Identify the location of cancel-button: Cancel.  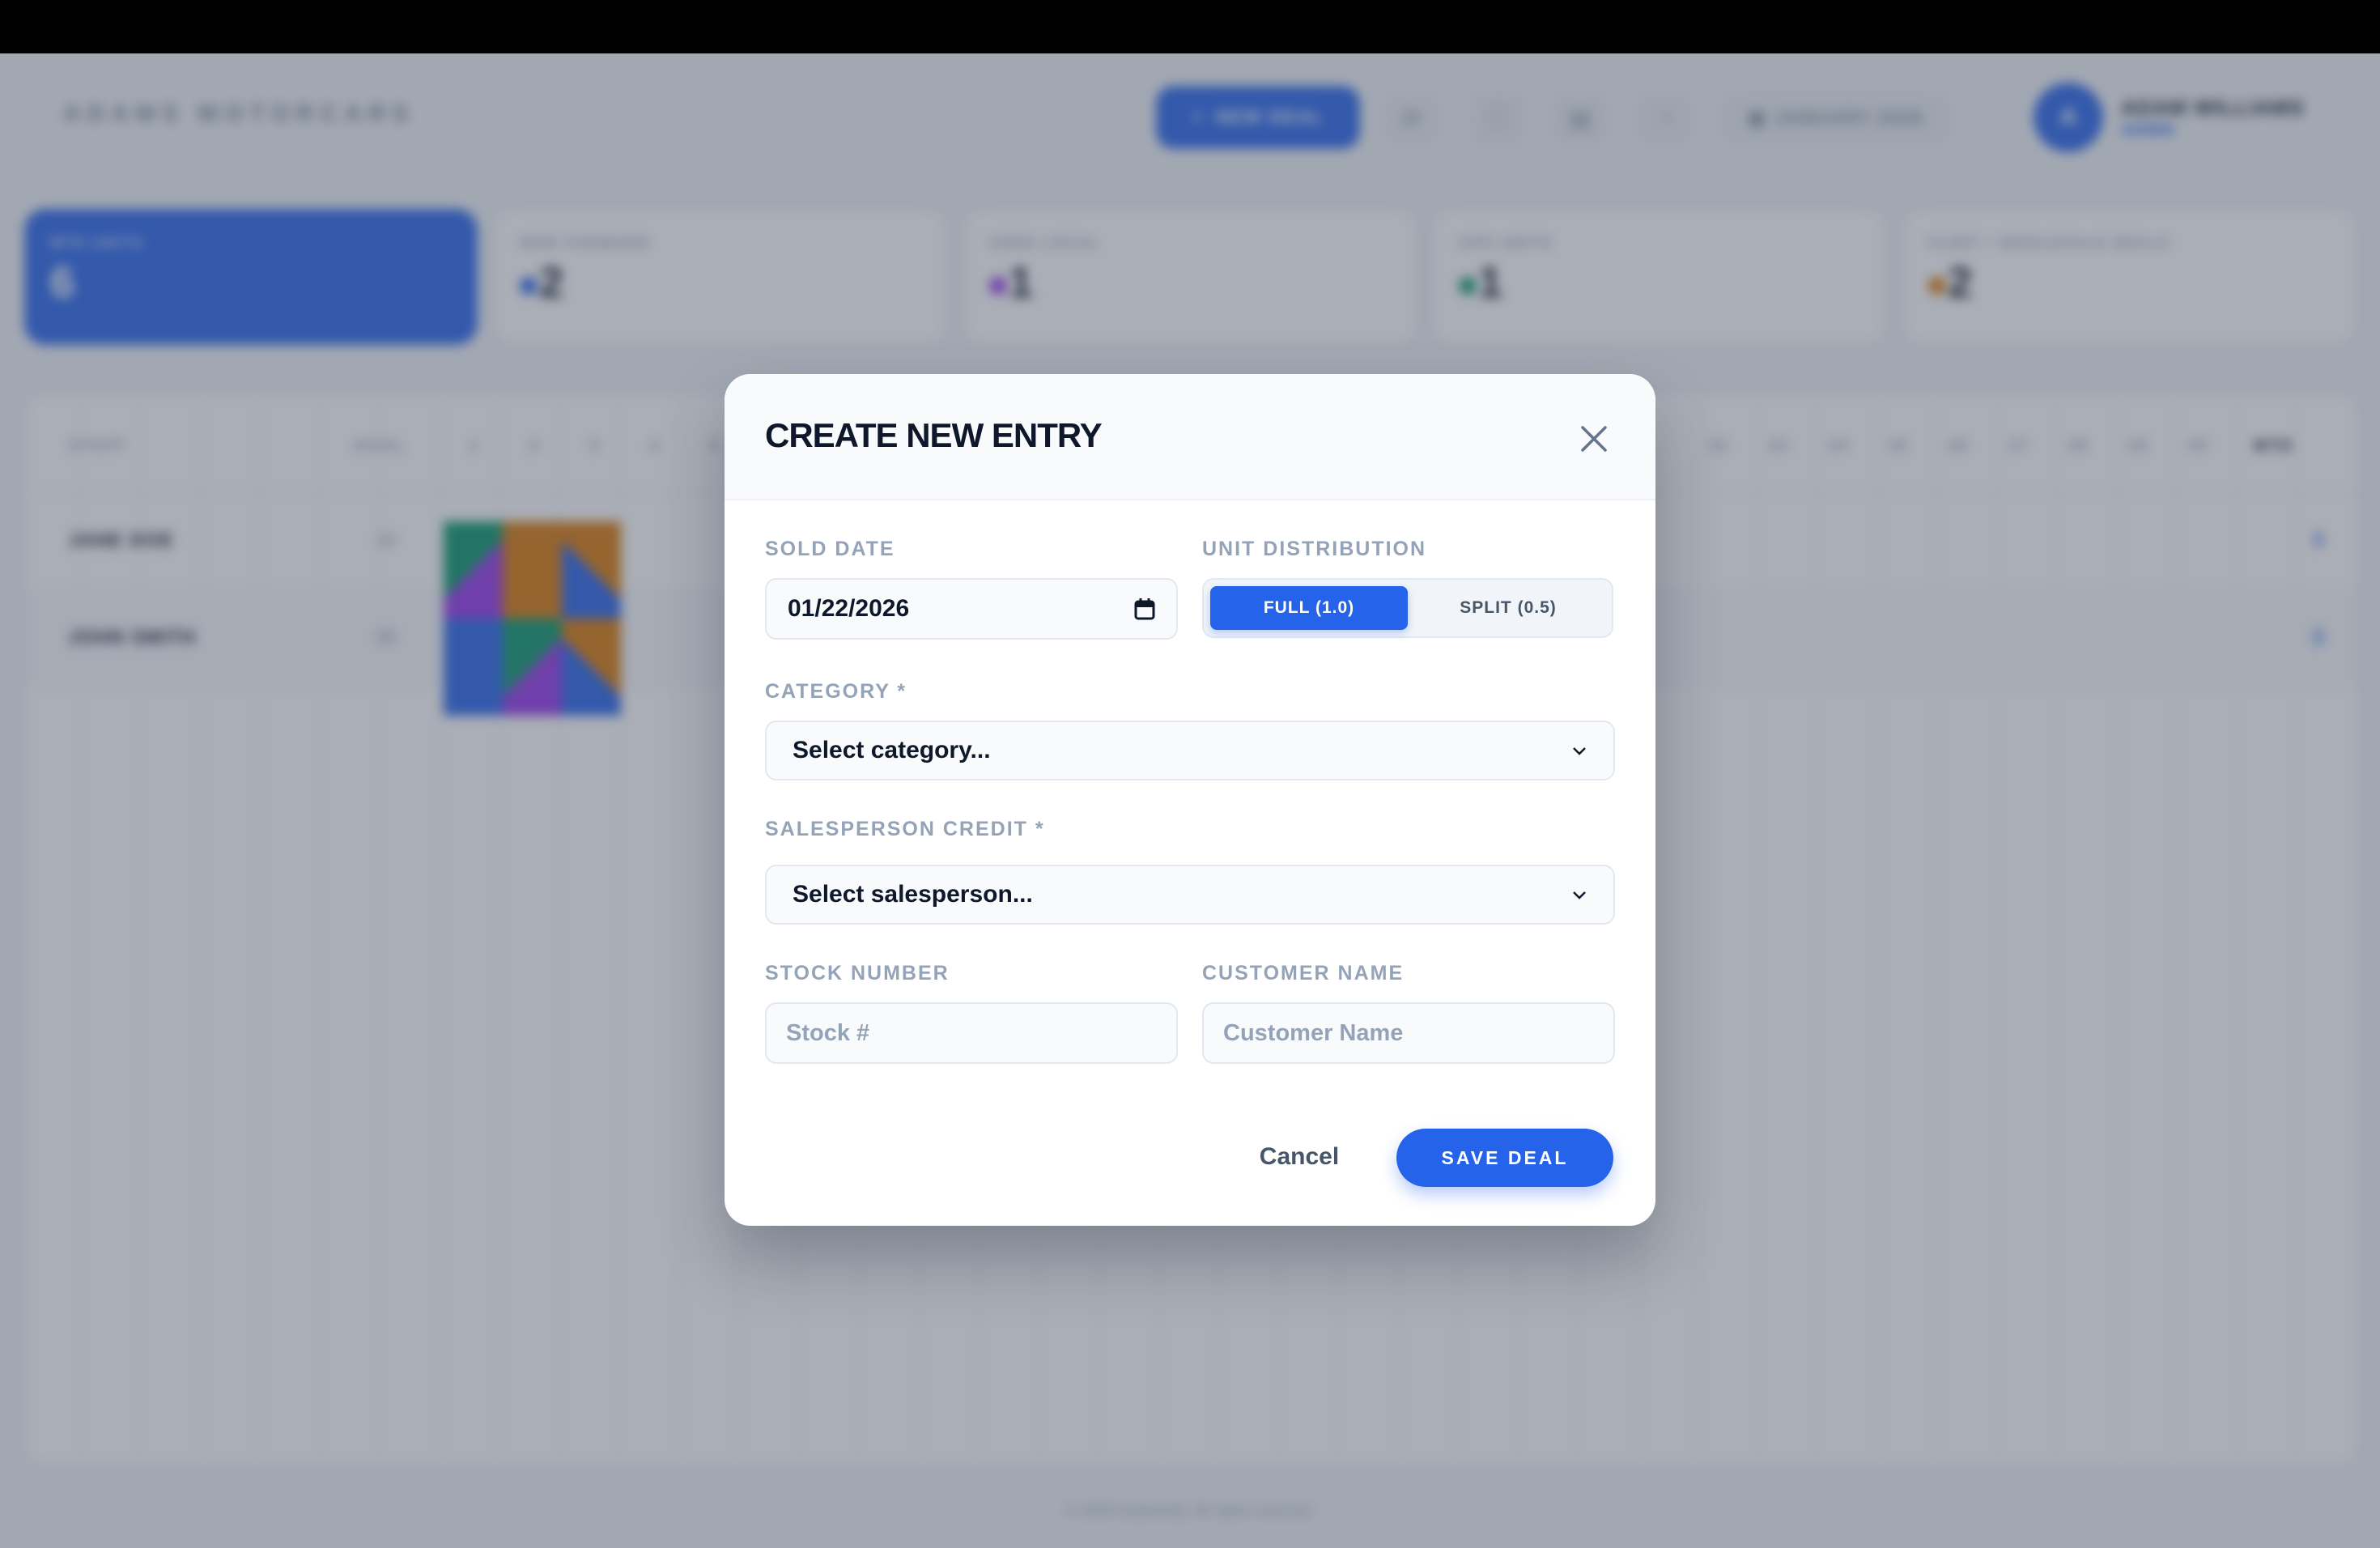
(1299, 1157).